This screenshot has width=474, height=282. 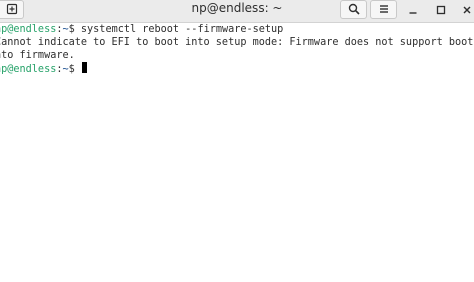 I want to click on maximize-button, so click(x=441, y=9).